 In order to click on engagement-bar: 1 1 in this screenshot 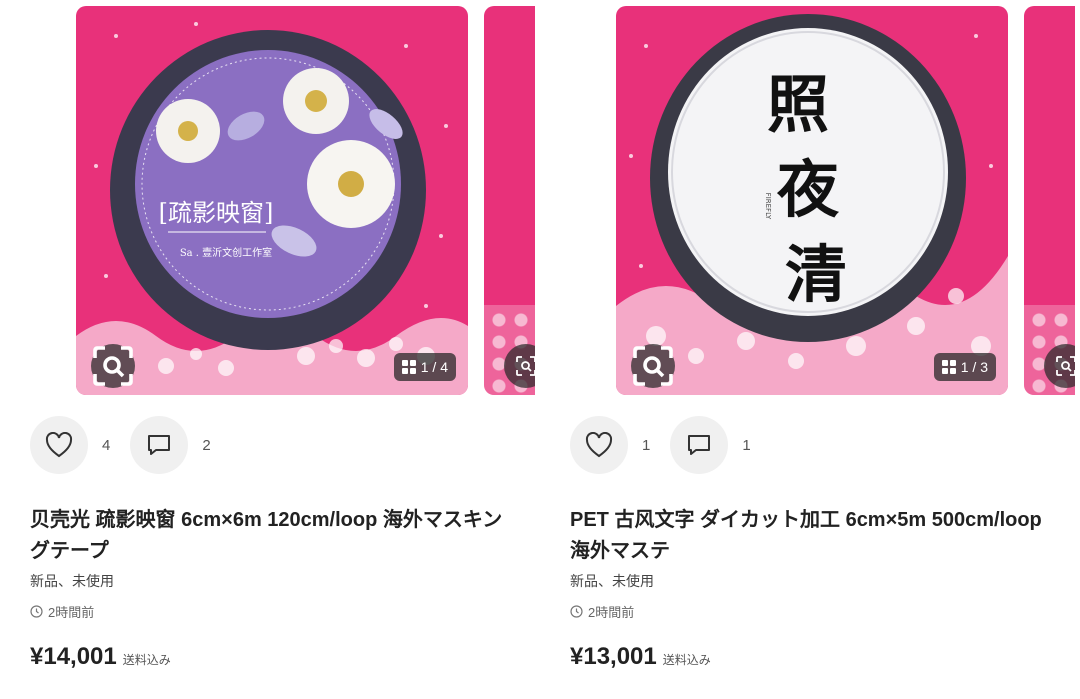, I will do `click(670, 445)`.